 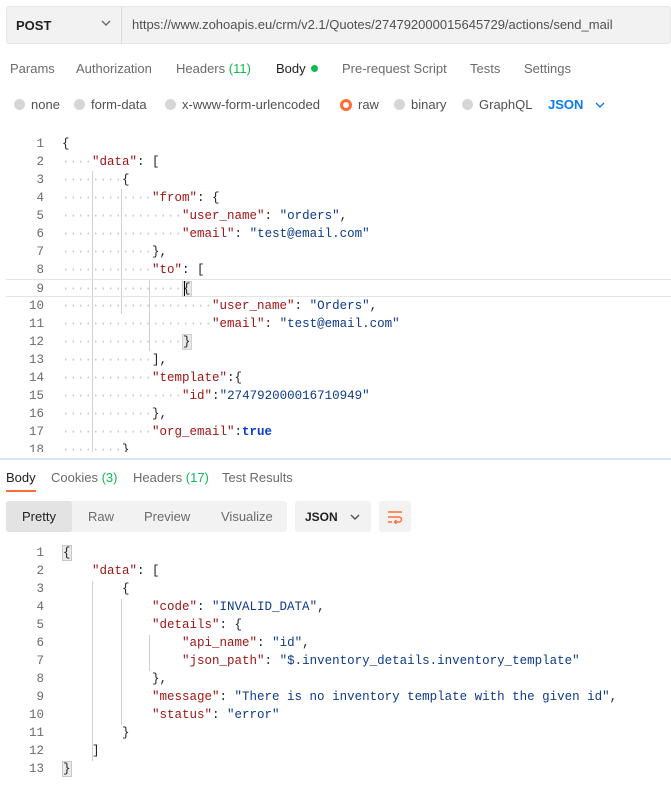 I want to click on tab-body: Body, so click(x=297, y=68).